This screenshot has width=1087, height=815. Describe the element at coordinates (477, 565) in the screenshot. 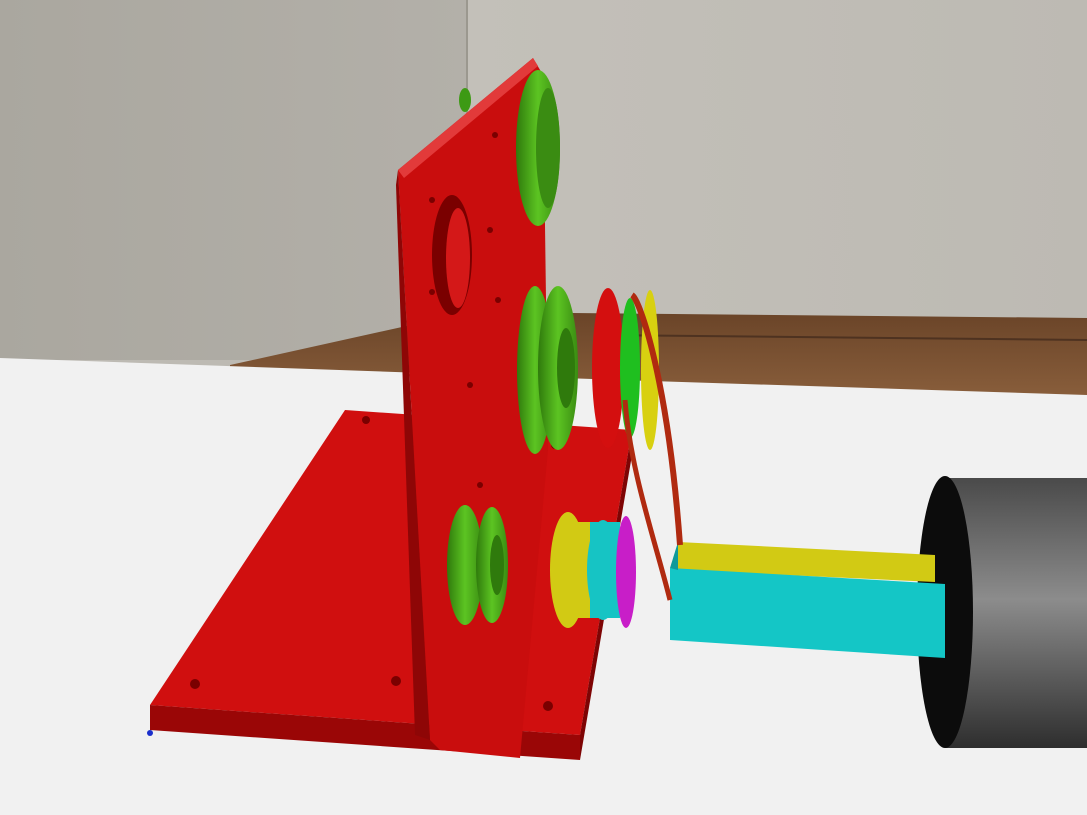

I see `lower-pulley` at that location.